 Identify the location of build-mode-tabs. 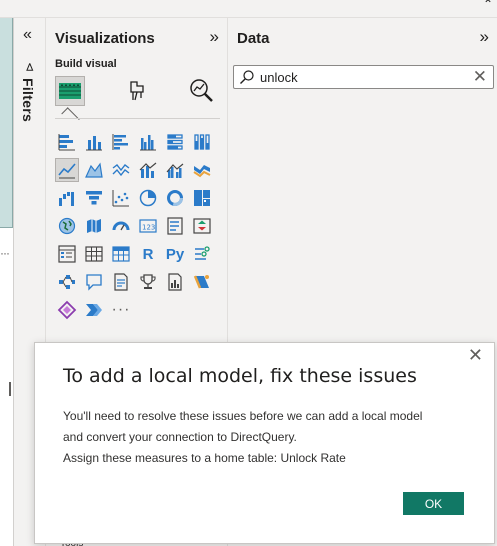
(137, 95).